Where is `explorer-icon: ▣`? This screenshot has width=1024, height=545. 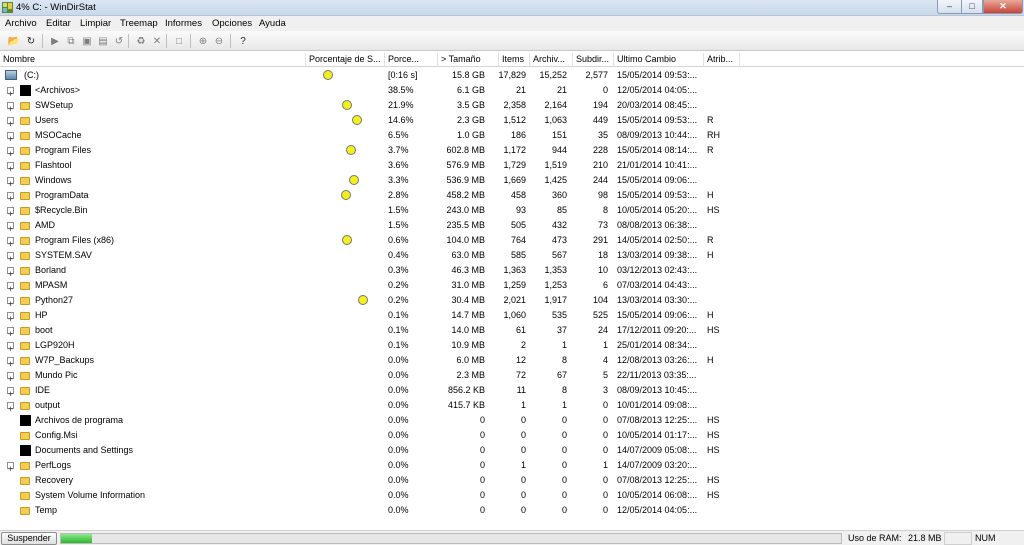
explorer-icon: ▣ is located at coordinates (87, 41).